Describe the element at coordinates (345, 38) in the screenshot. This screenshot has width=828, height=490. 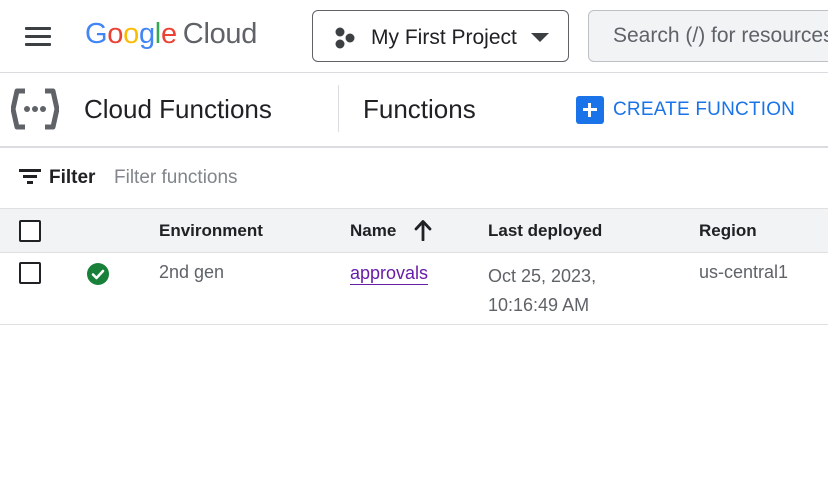
I see `project-hierarchy-icon` at that location.